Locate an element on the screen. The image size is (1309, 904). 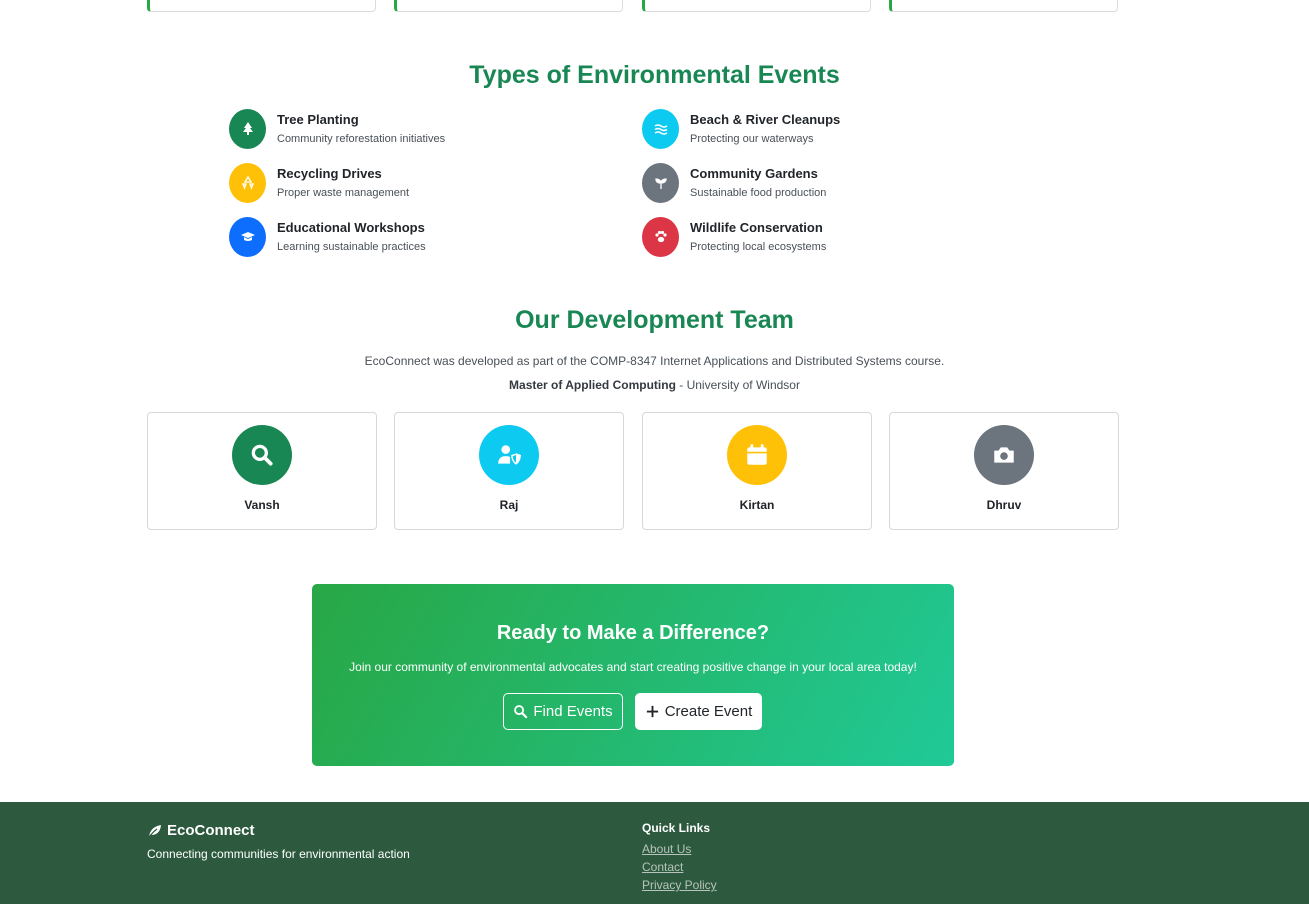
event-type-title: Tree Planting is located at coordinates (318, 119).